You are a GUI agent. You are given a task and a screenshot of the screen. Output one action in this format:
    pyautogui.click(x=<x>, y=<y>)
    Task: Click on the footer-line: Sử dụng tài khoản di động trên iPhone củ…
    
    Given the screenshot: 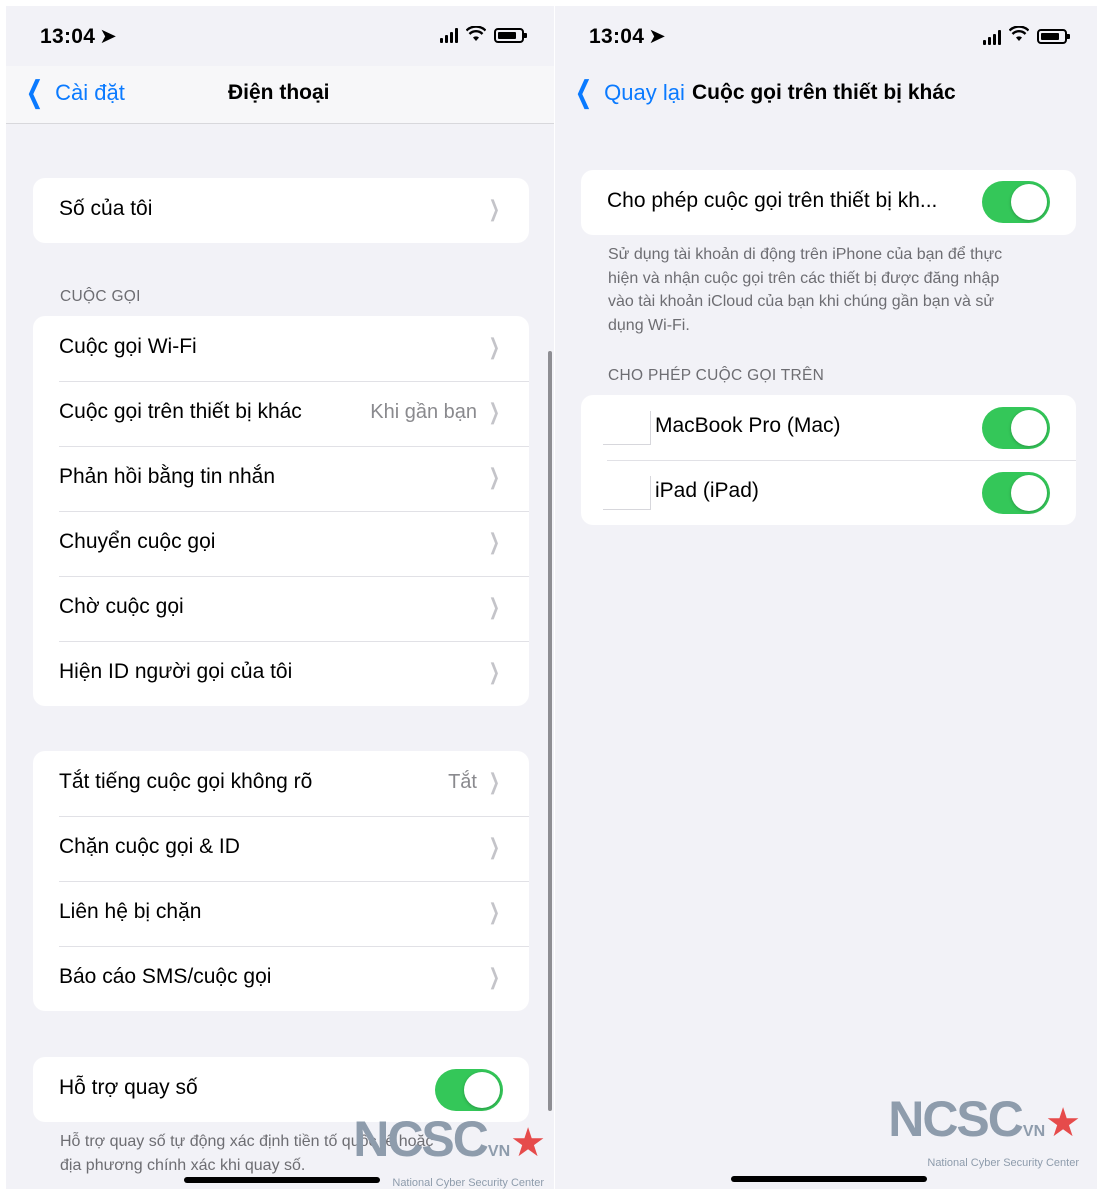 What is the action you would take?
    pyautogui.click(x=805, y=254)
    